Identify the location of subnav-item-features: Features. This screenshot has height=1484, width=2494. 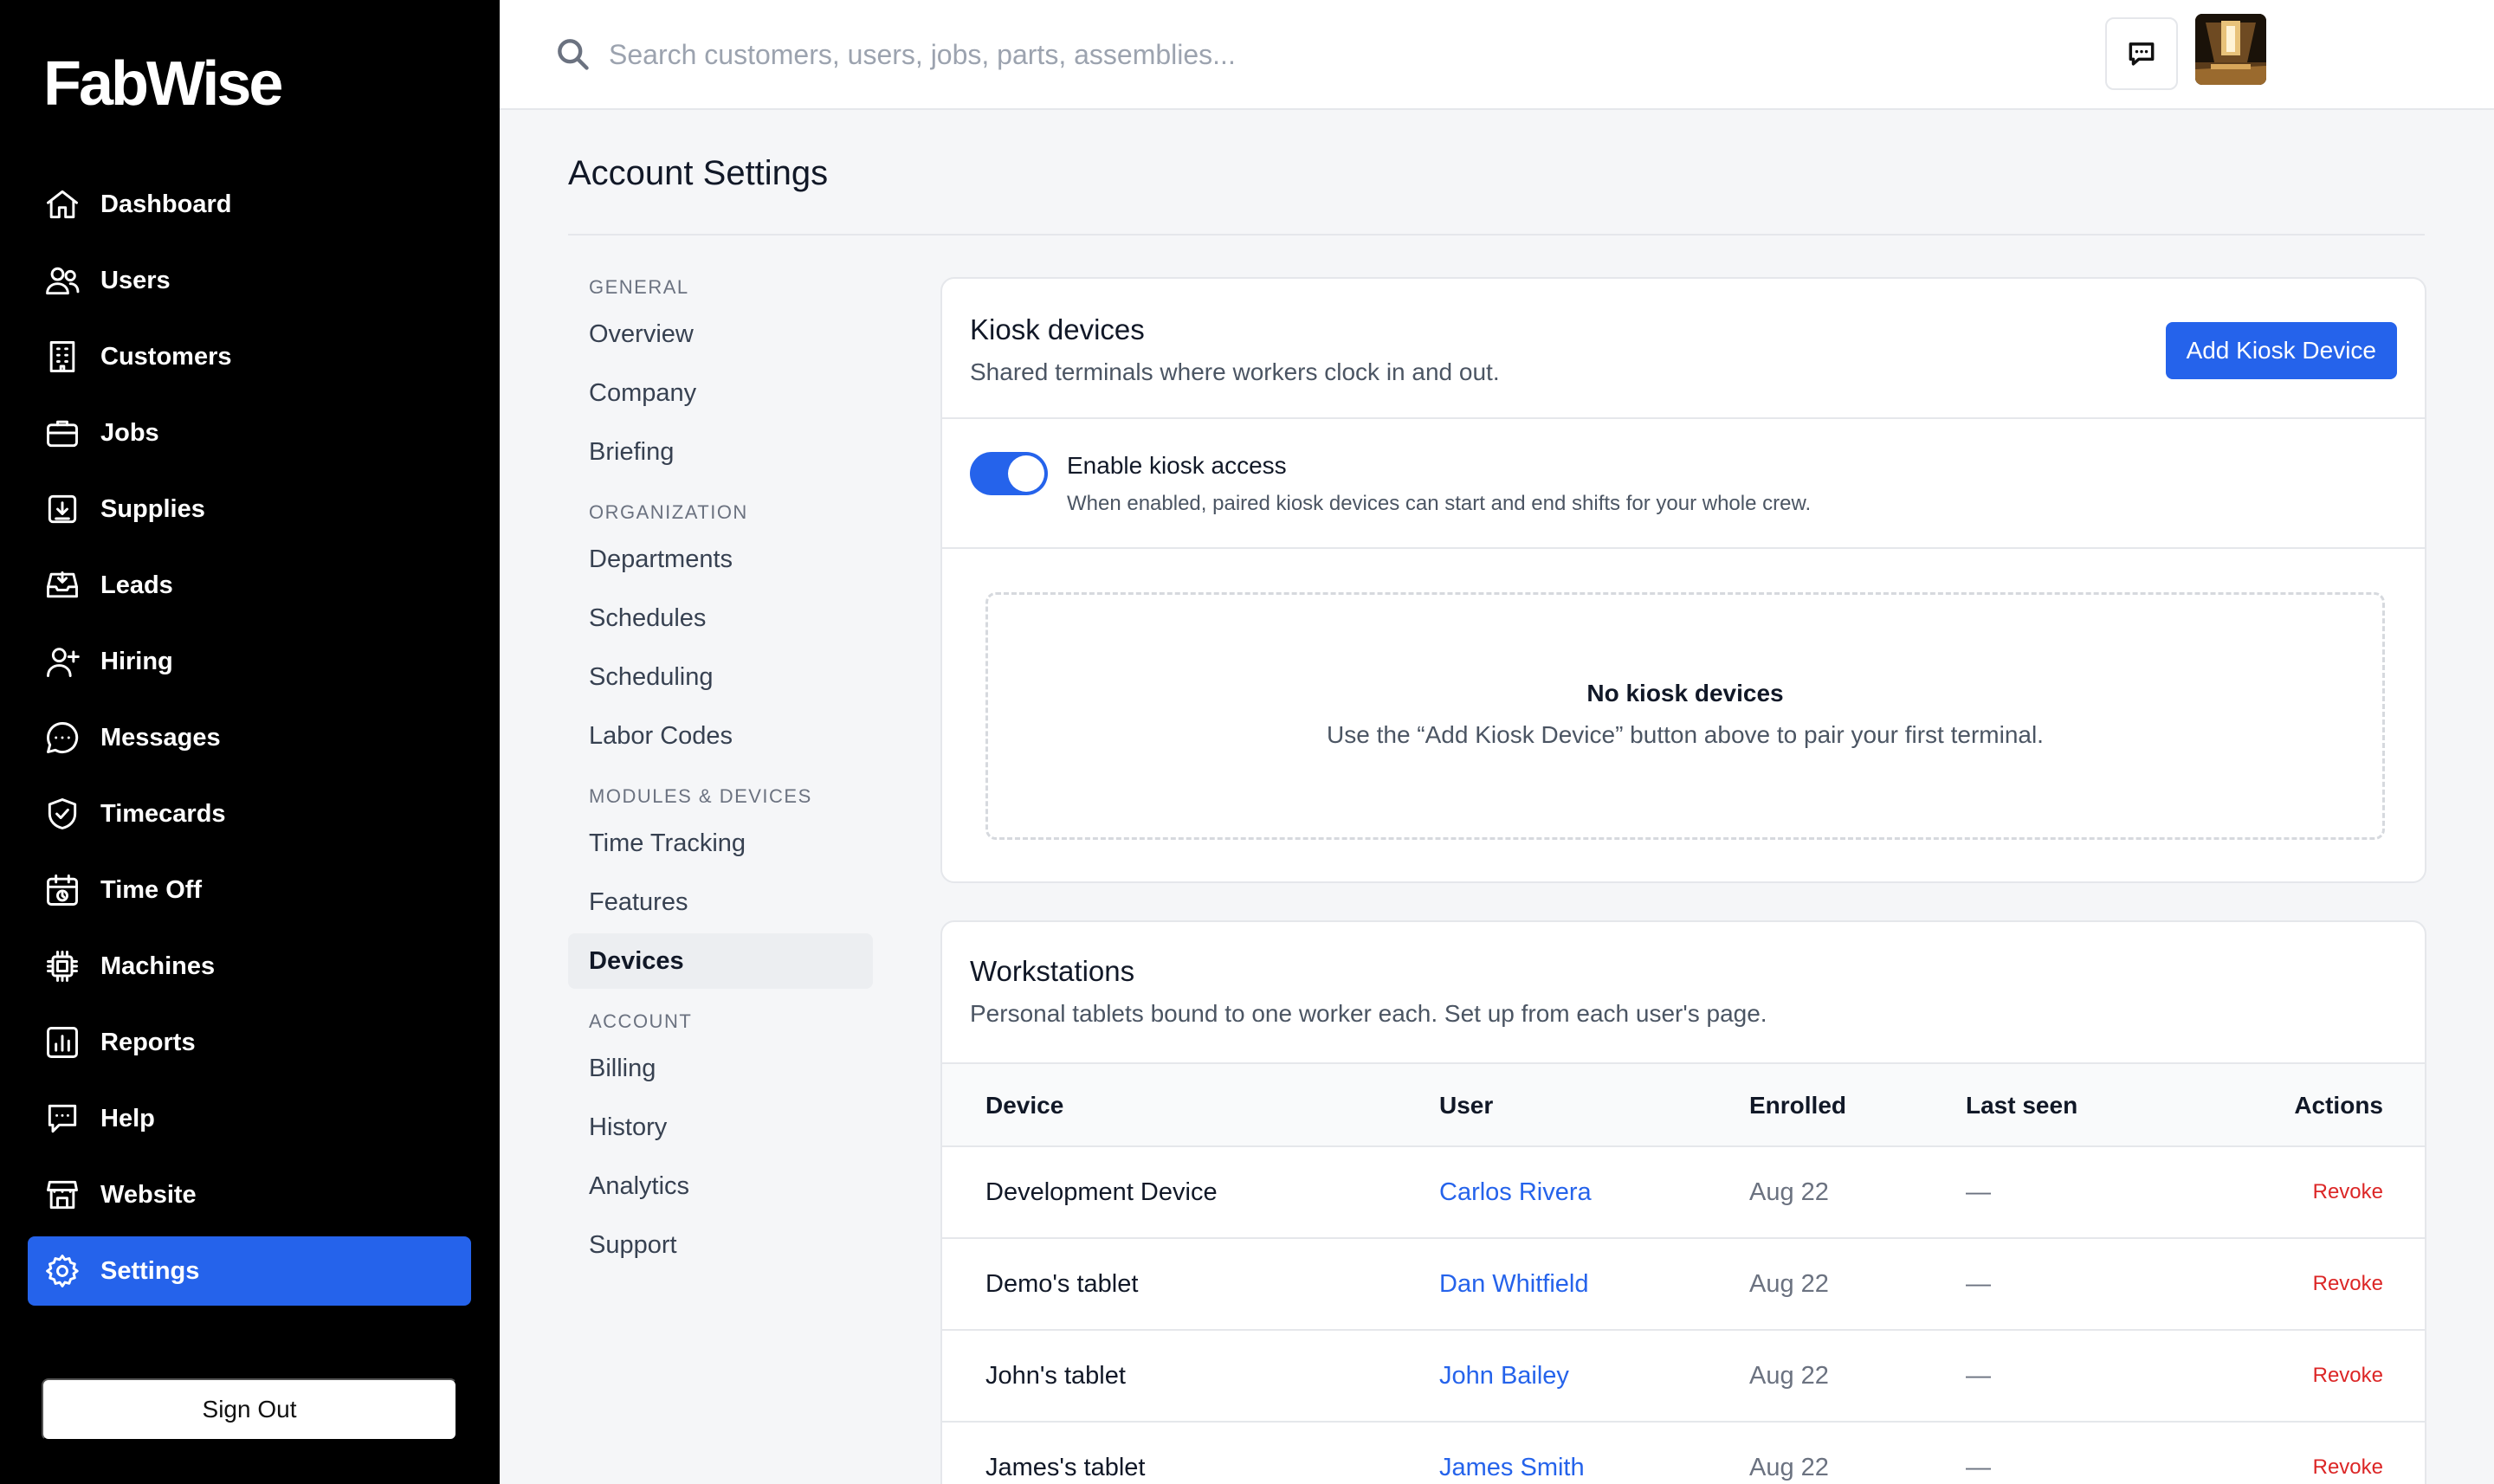
(720, 902).